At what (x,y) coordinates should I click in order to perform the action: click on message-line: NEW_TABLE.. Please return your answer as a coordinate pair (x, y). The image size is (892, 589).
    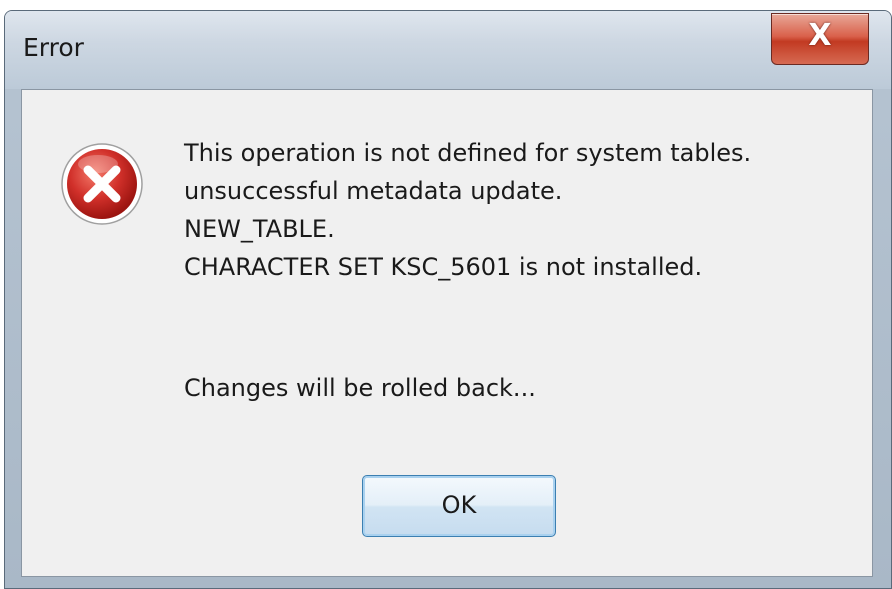
    Looking at the image, I should click on (259, 229).